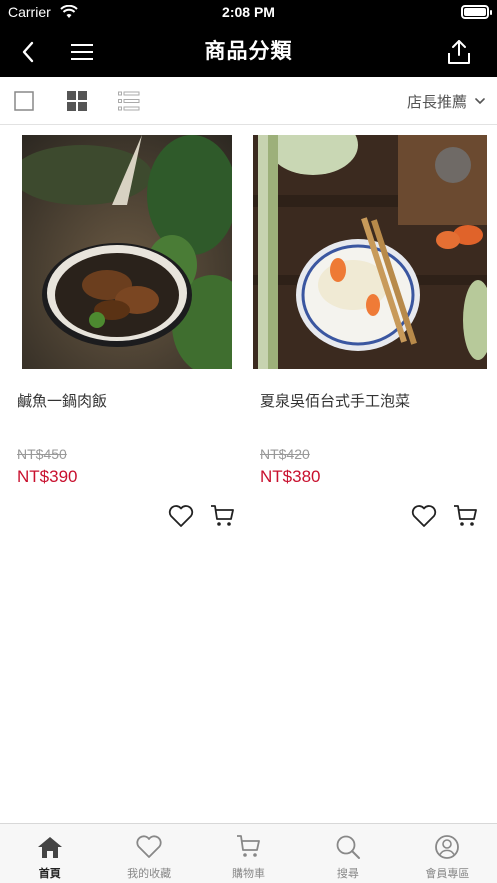  I want to click on tab-cart: 購物車, so click(248, 853).